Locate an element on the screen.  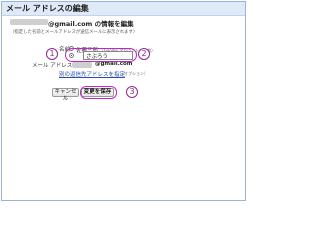
redacted-email-value is located at coordinates (82, 65).